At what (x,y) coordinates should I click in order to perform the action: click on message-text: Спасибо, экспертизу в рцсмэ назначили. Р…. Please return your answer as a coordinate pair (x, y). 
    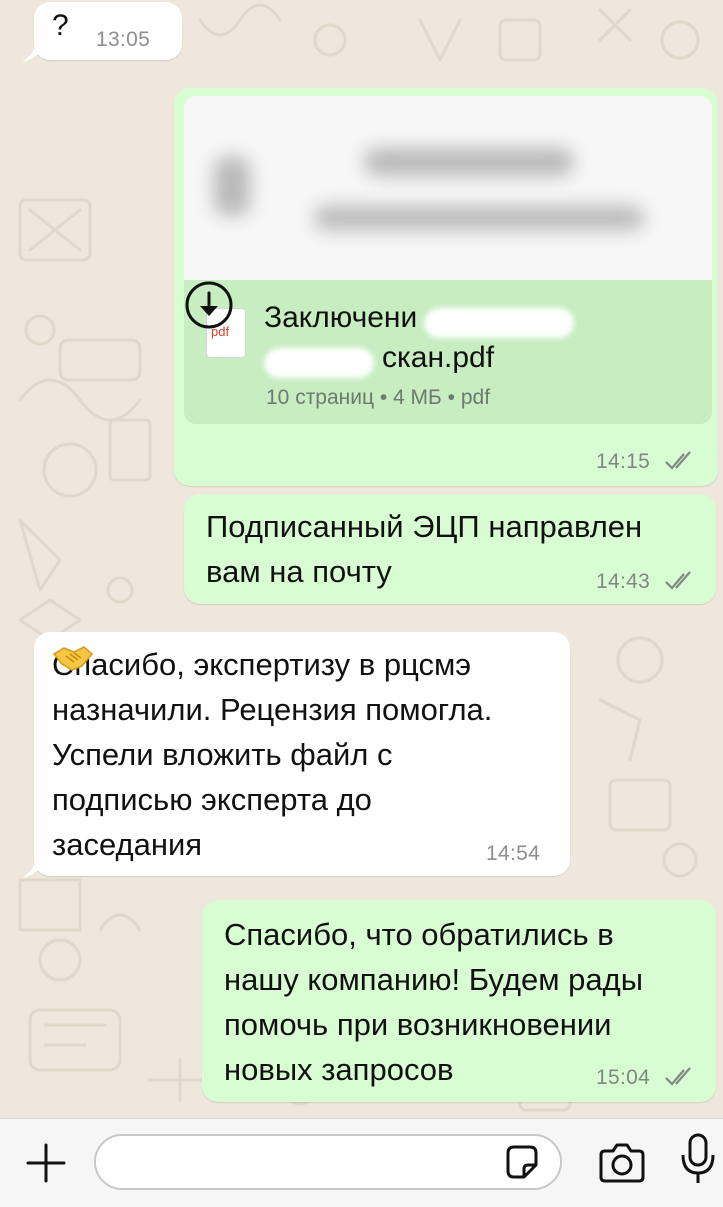
    Looking at the image, I should click on (272, 754).